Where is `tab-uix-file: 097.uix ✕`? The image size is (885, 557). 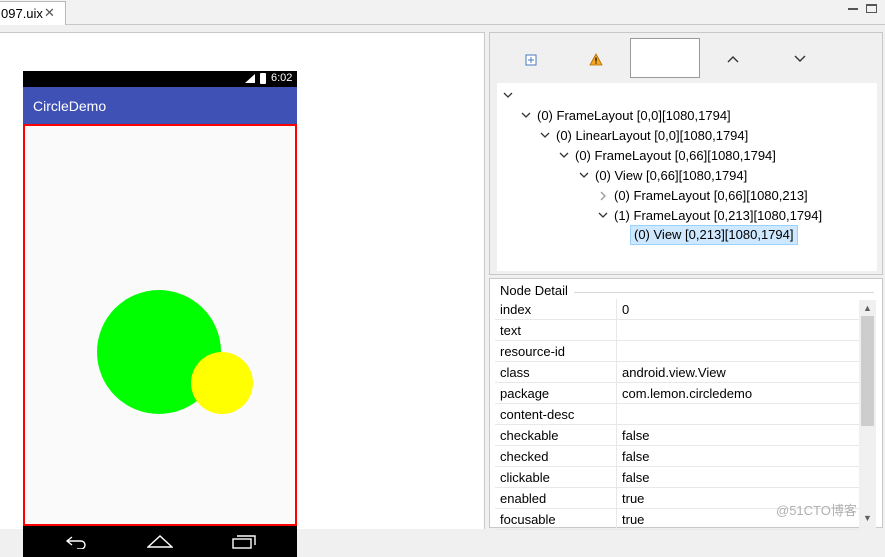 tab-uix-file: 097.uix ✕ is located at coordinates (33, 13).